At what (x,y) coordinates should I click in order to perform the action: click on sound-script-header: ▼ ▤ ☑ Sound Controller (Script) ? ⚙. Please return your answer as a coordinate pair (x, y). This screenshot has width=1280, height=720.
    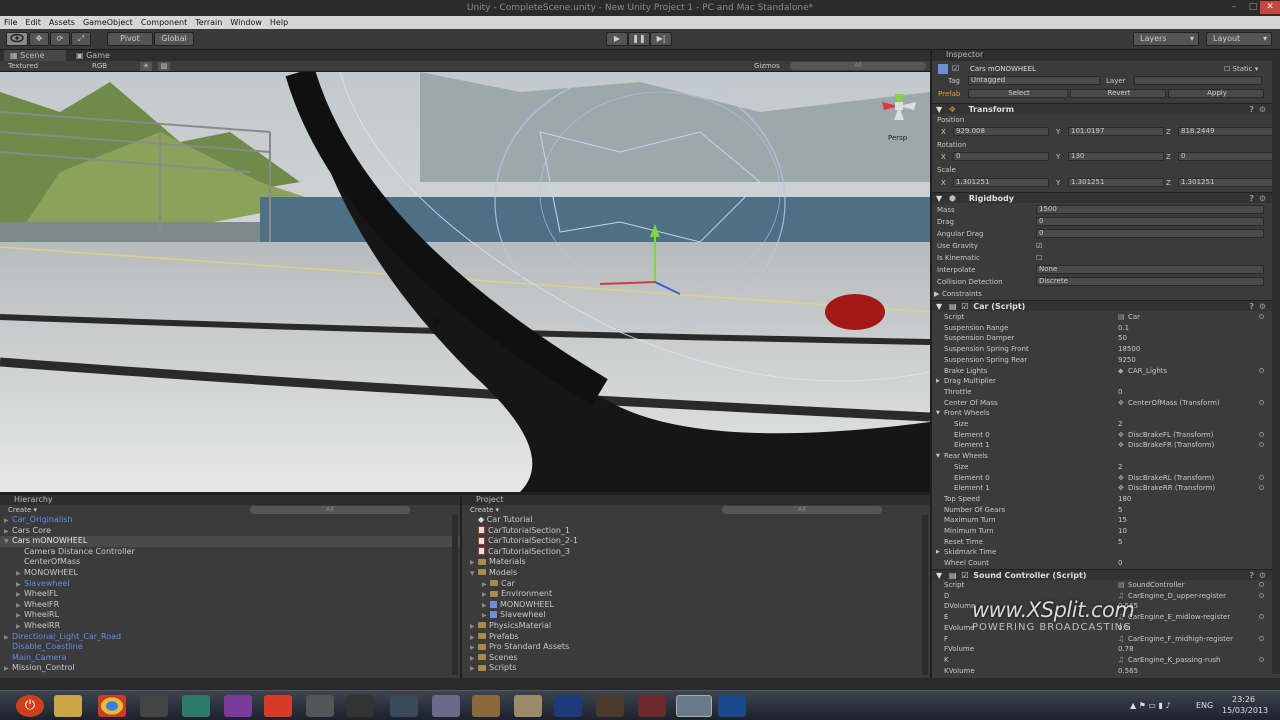
    Looking at the image, I should click on (1102, 574).